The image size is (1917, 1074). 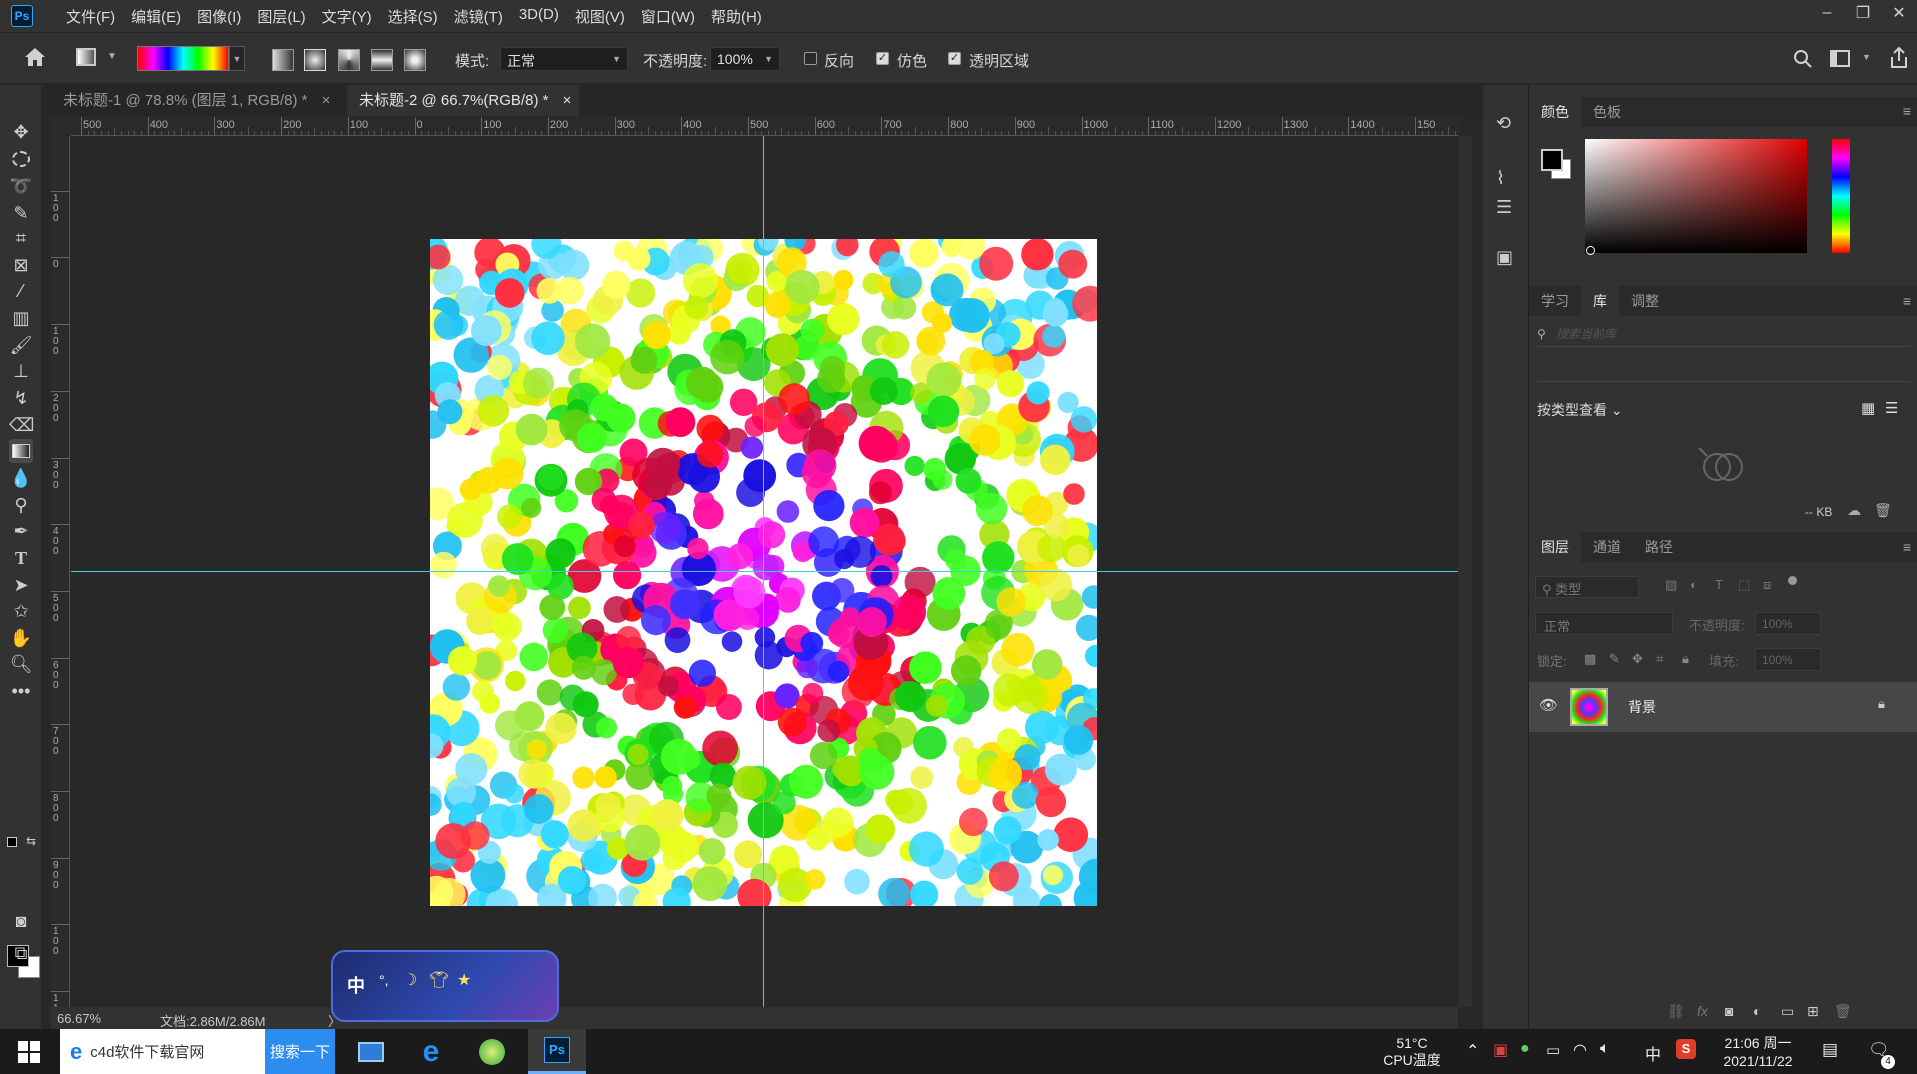 What do you see at coordinates (954, 58) in the screenshot?
I see `transparency-checkbox: ✓` at bounding box center [954, 58].